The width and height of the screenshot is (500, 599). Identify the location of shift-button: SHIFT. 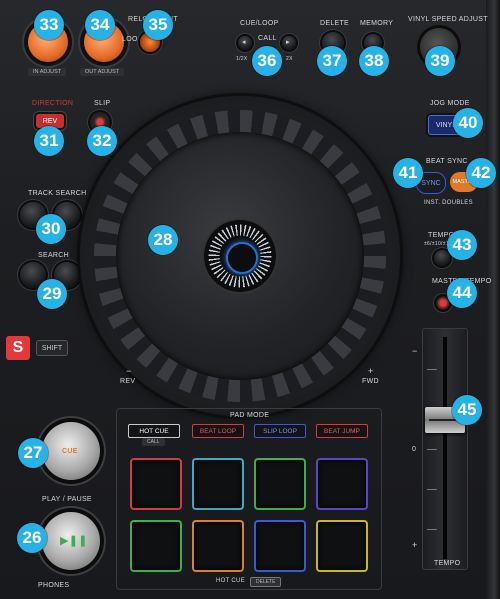
(52, 348).